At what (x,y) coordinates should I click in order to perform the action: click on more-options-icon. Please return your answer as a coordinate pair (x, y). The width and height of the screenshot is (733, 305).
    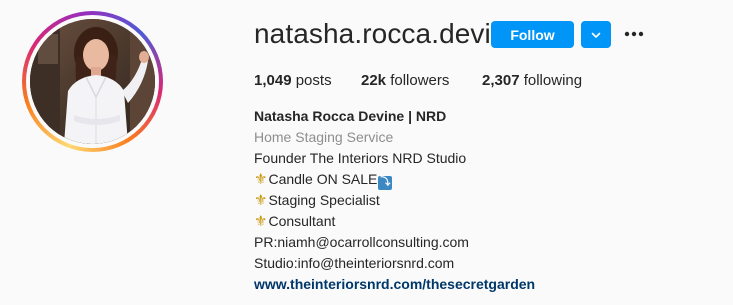
    Looking at the image, I should click on (634, 34).